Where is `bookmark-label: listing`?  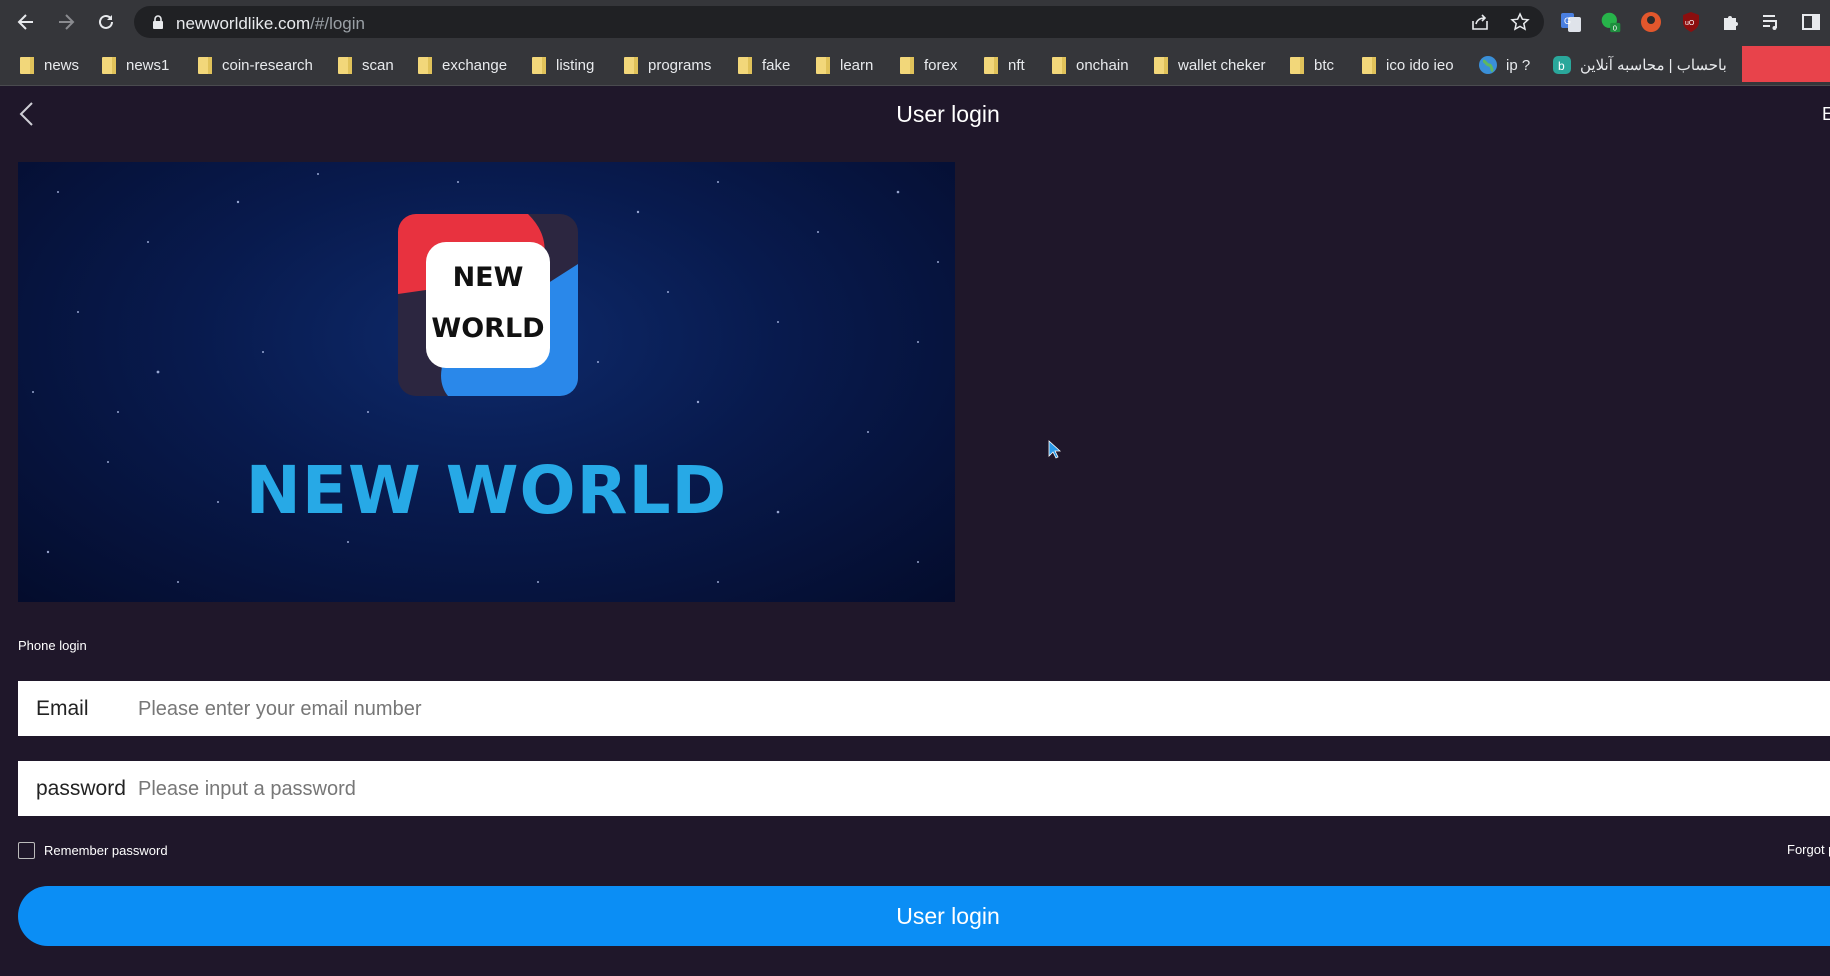
bookmark-label: listing is located at coordinates (575, 65).